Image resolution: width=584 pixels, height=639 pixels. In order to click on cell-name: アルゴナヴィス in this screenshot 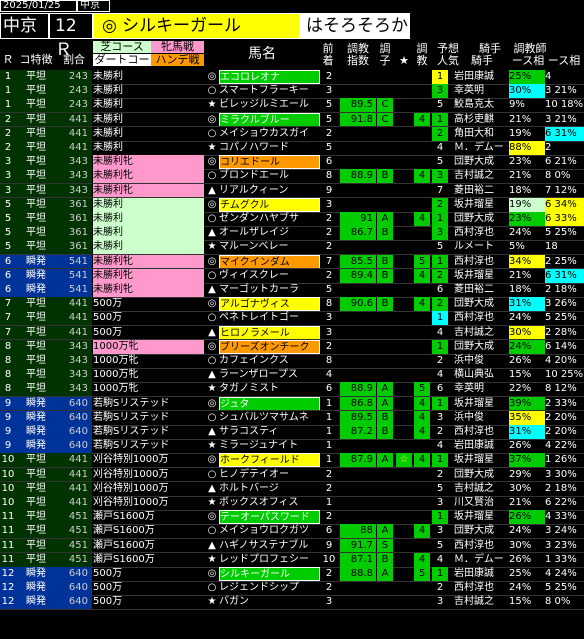, I will do `click(269, 304)`.